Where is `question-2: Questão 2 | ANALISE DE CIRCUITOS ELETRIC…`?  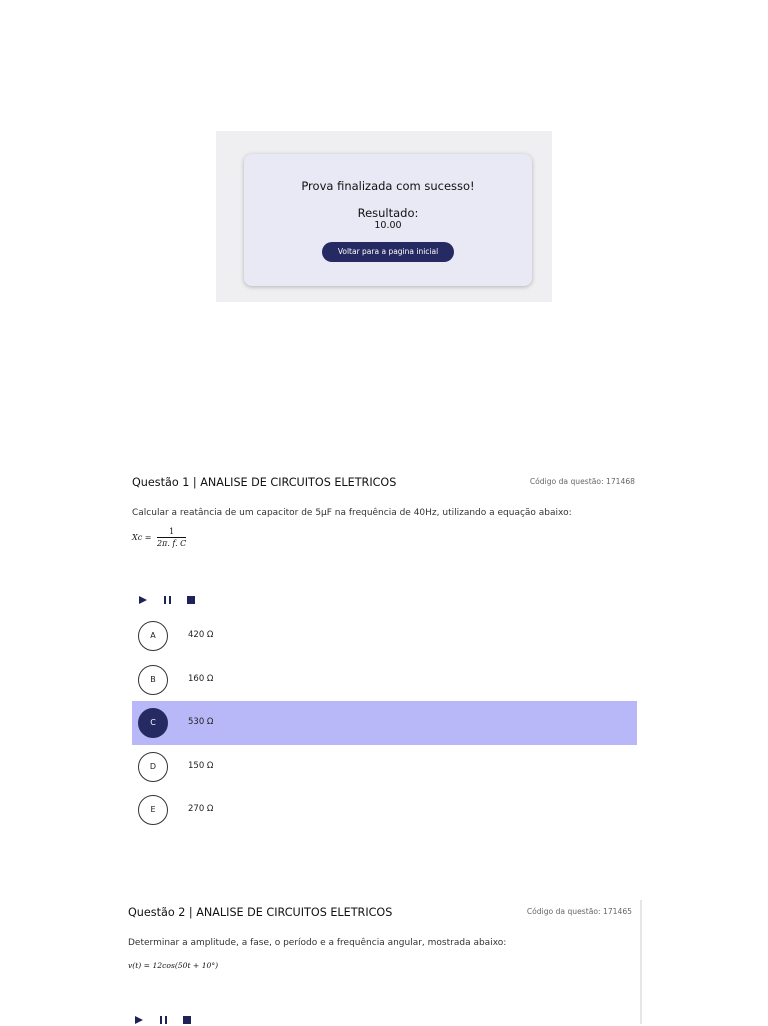 question-2: Questão 2 | ANALISE DE CIRCUITOS ELETRIC… is located at coordinates (385, 962).